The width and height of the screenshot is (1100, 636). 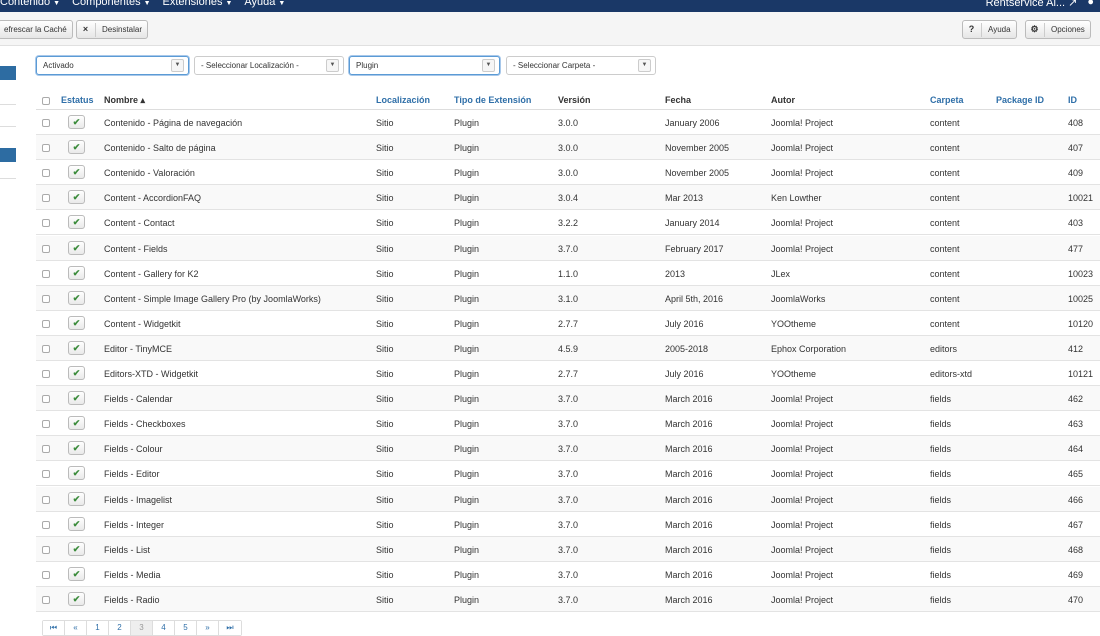 What do you see at coordinates (151, 374) in the screenshot?
I see `row-name: Editors-XTD - Widgetkit` at bounding box center [151, 374].